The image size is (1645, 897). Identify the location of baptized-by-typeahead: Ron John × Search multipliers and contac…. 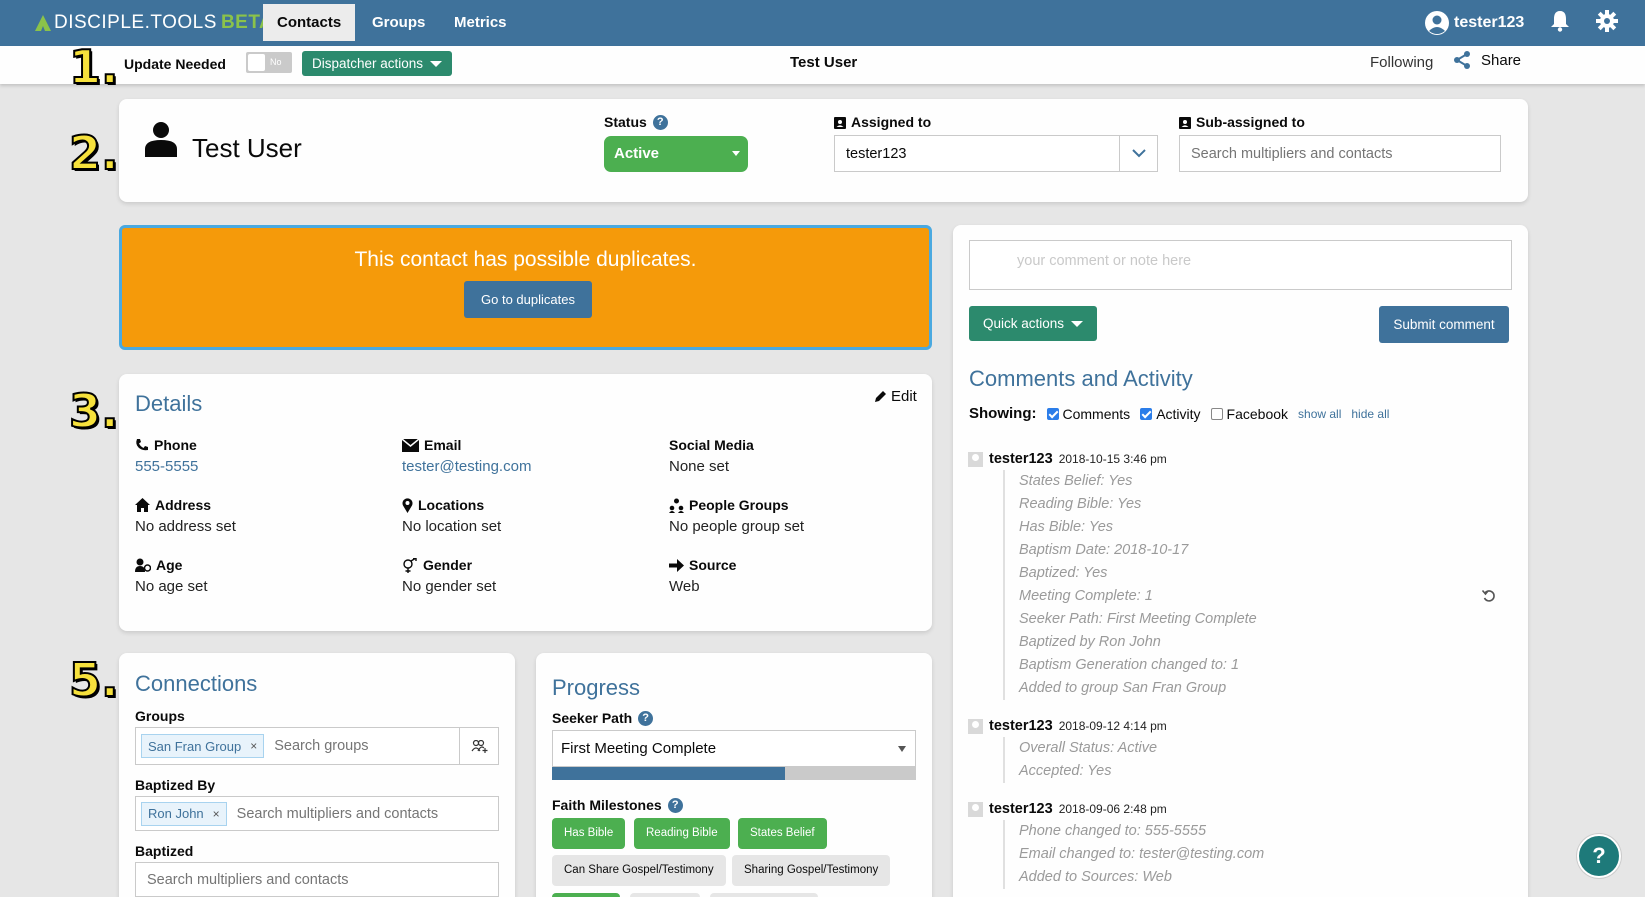
(317, 813).